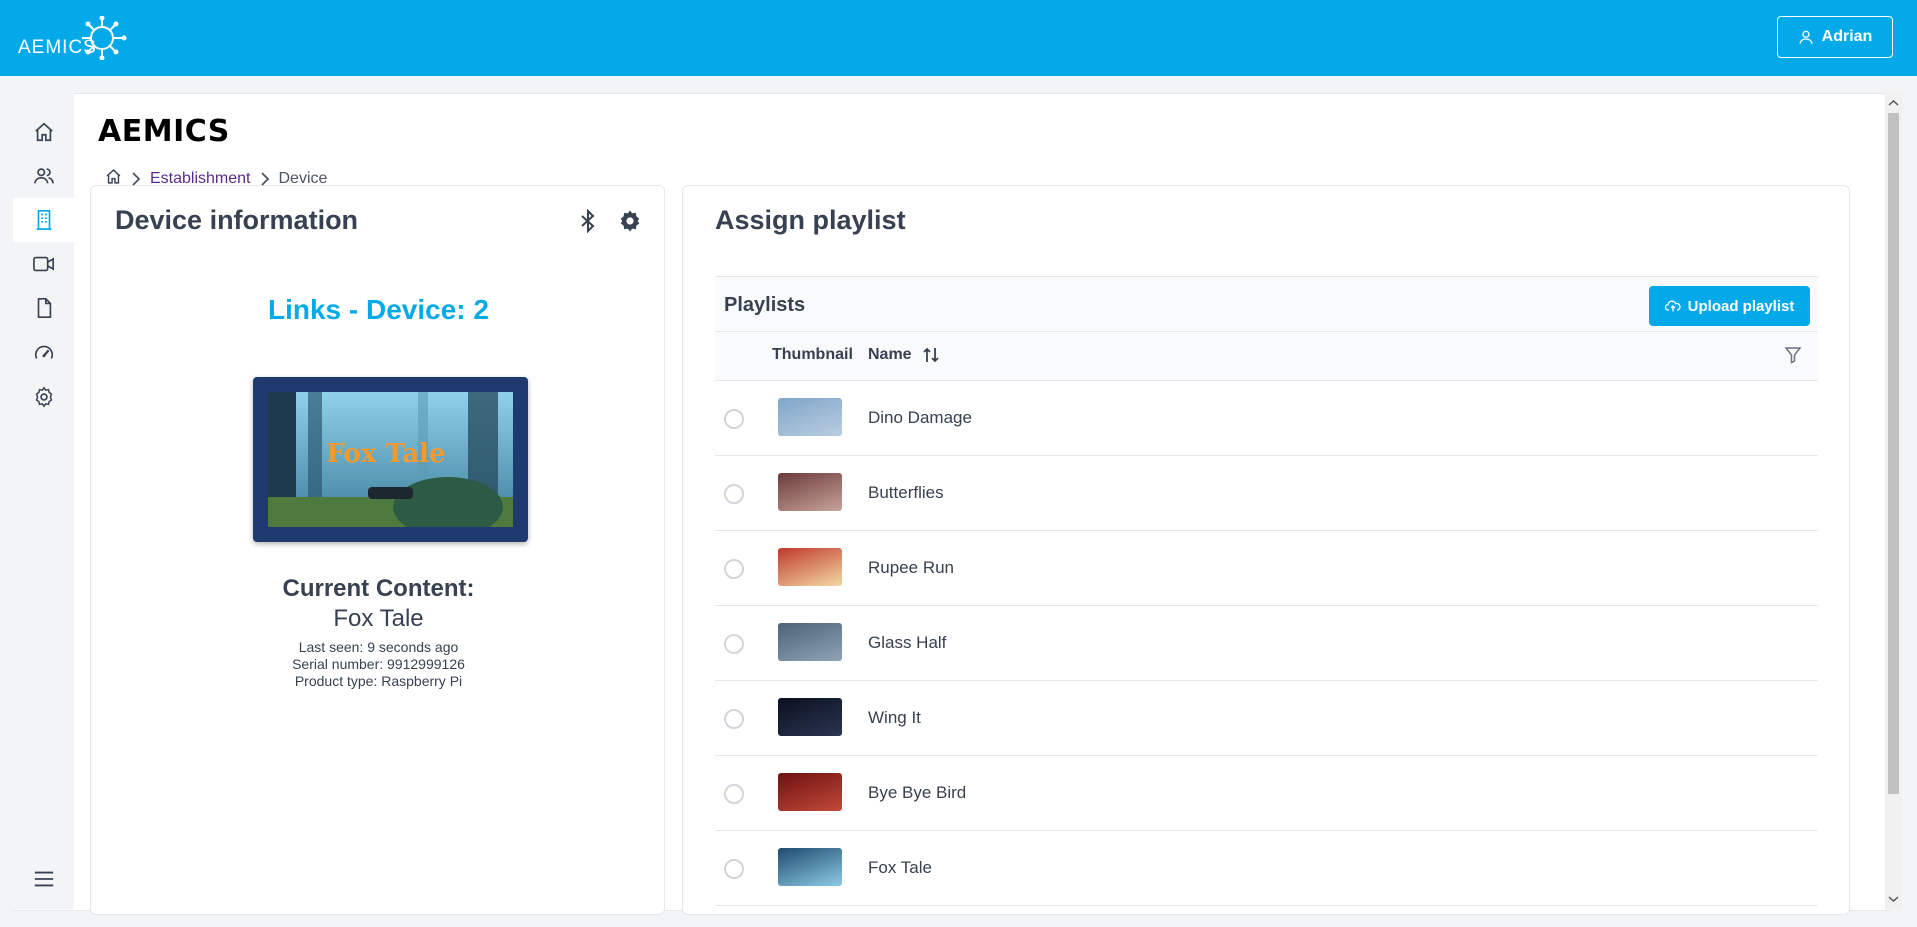 This screenshot has height=927, width=1917. I want to click on users-icon, so click(43, 176).